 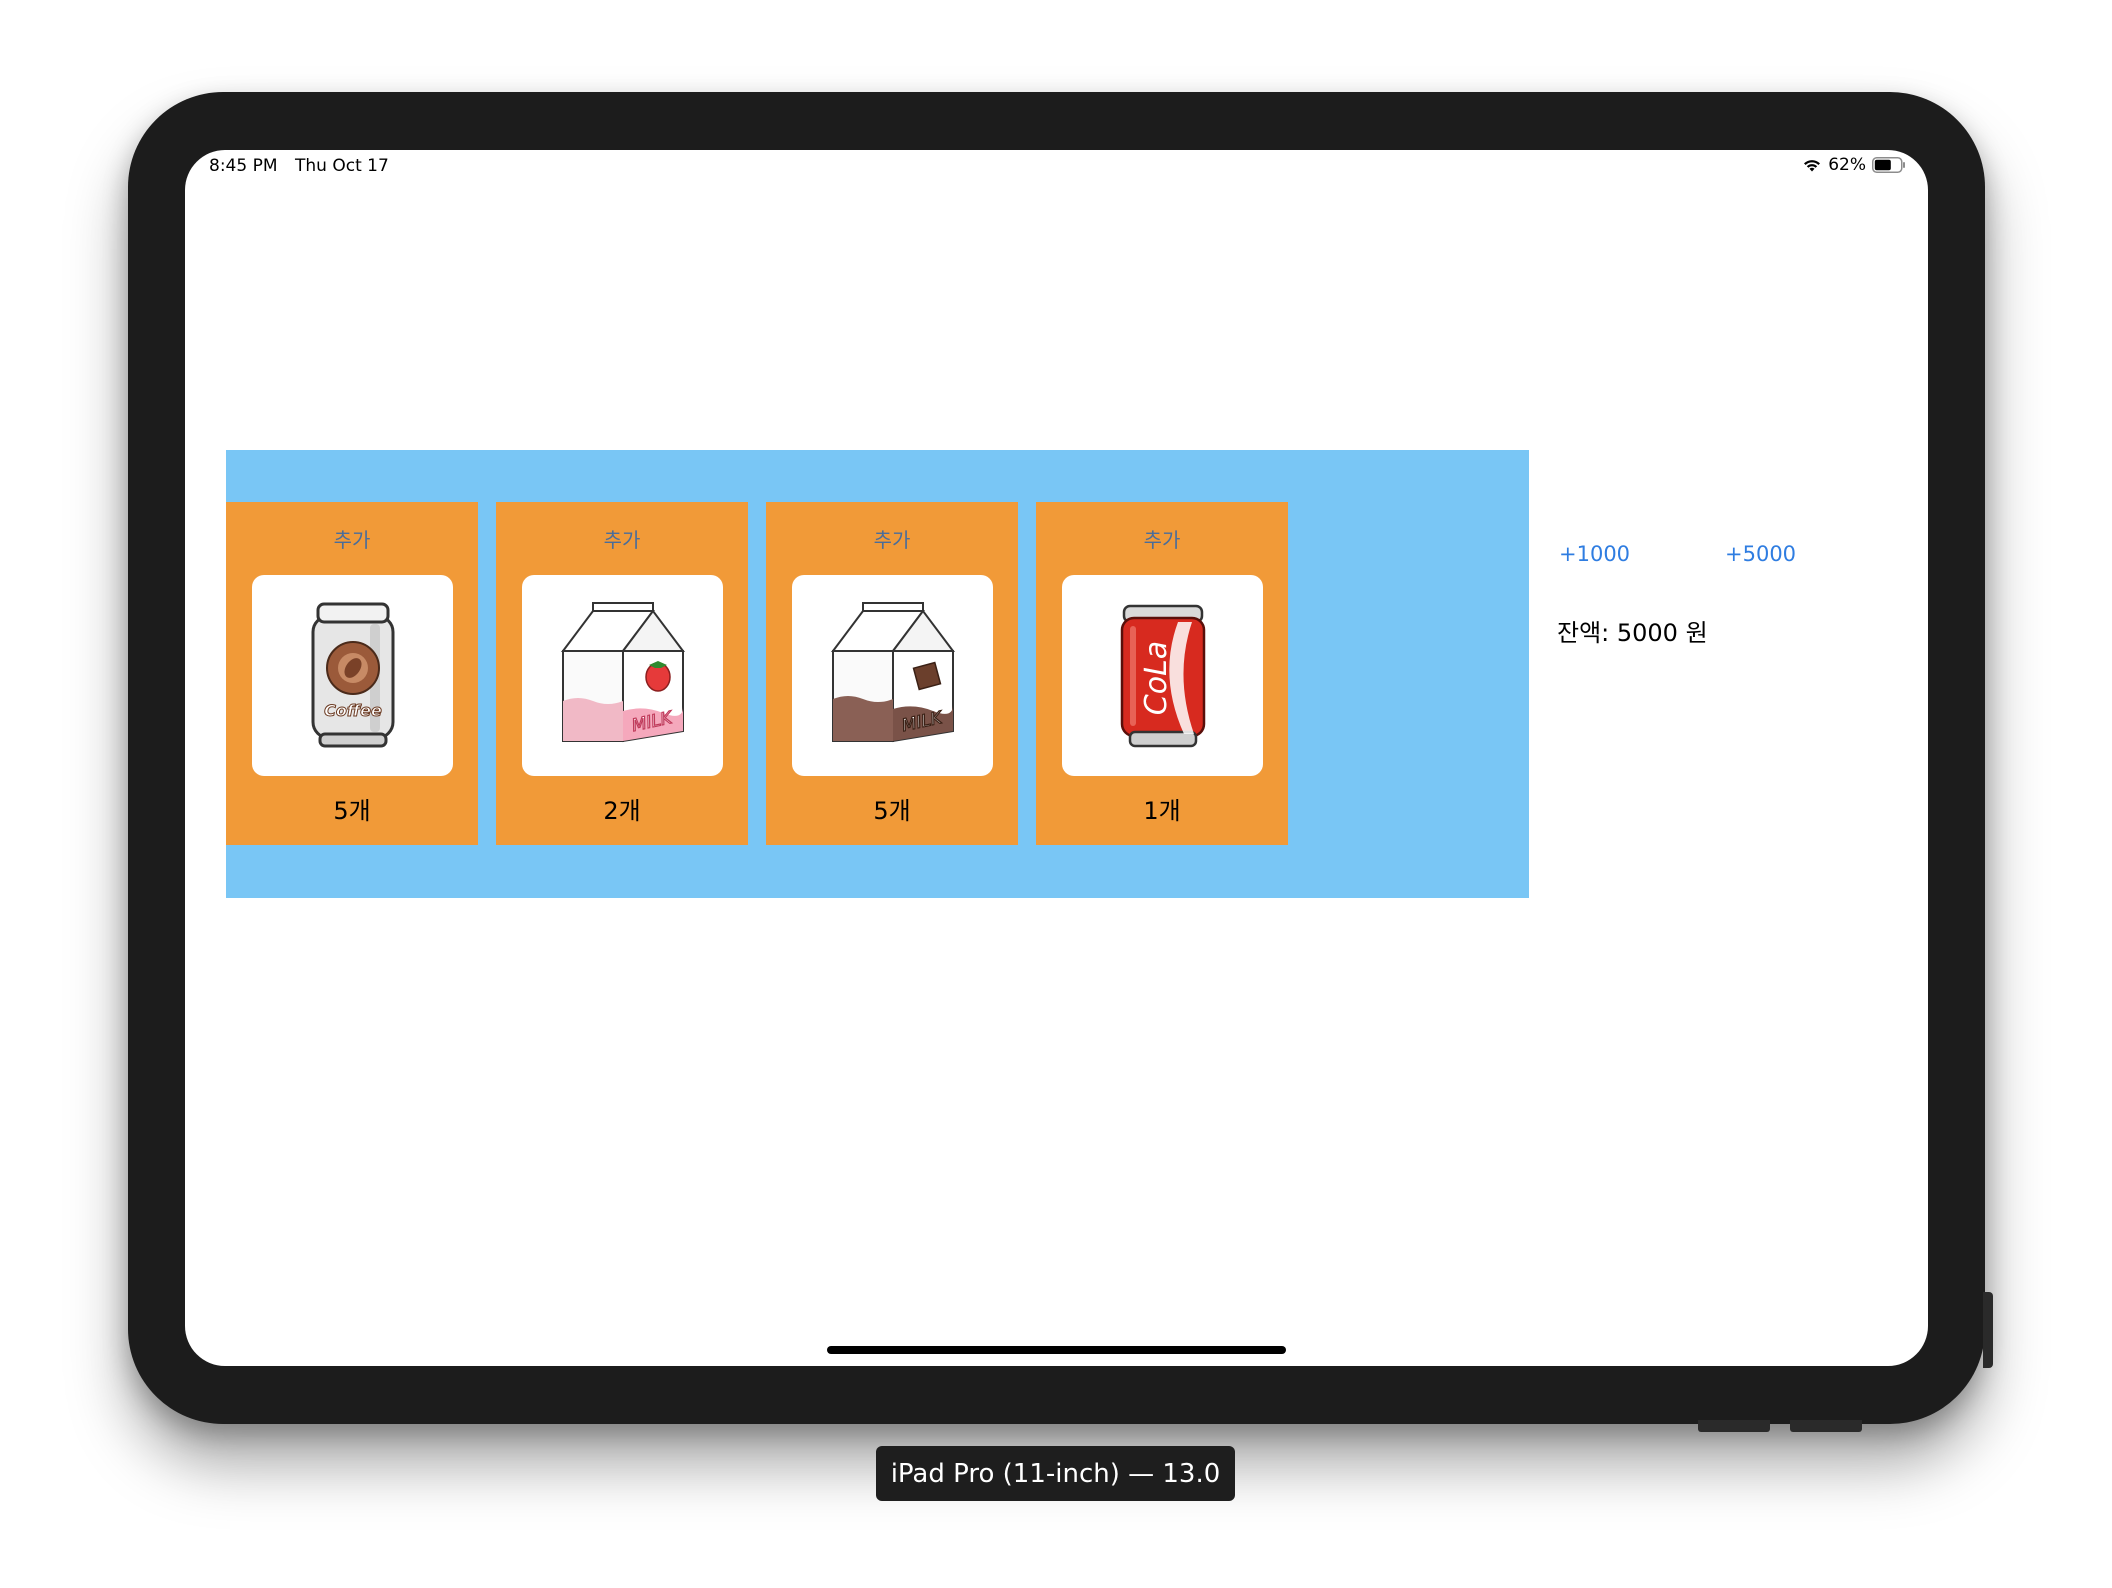 What do you see at coordinates (1162, 811) in the screenshot?
I see `cola-count: 1개` at bounding box center [1162, 811].